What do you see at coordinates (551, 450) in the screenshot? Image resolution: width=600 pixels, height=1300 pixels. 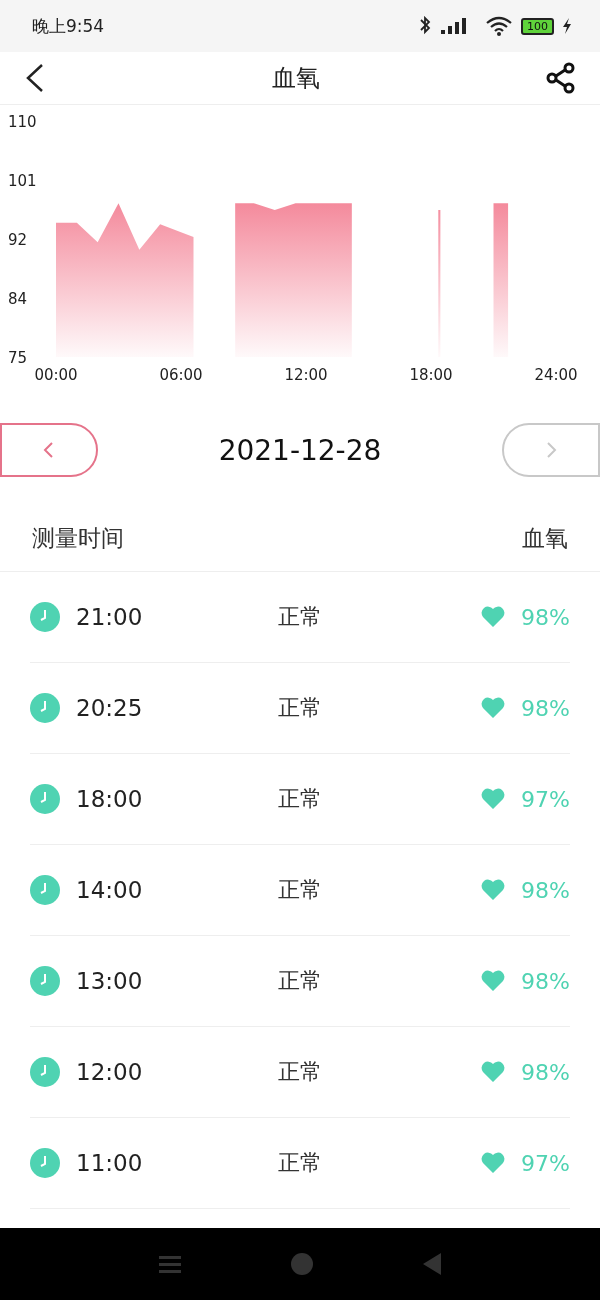 I see `chevron-right-icon` at bounding box center [551, 450].